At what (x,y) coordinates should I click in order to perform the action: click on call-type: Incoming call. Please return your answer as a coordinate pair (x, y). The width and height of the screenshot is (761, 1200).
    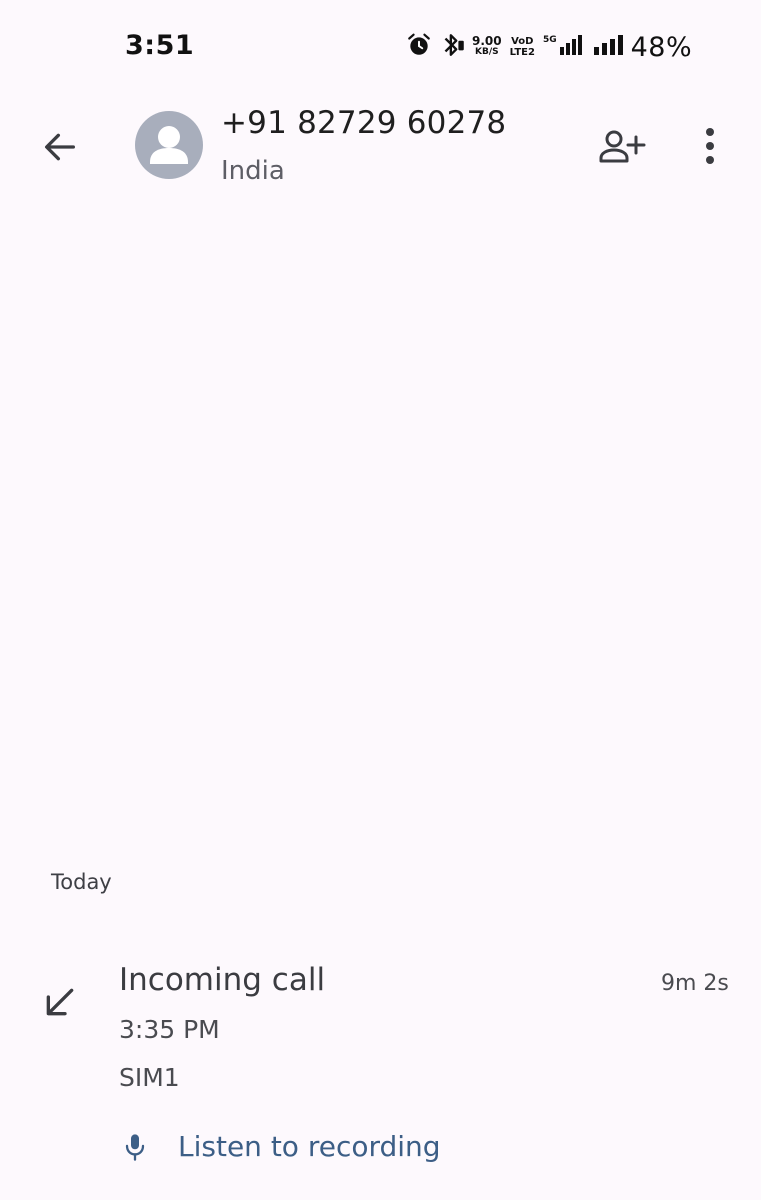
    Looking at the image, I should click on (222, 980).